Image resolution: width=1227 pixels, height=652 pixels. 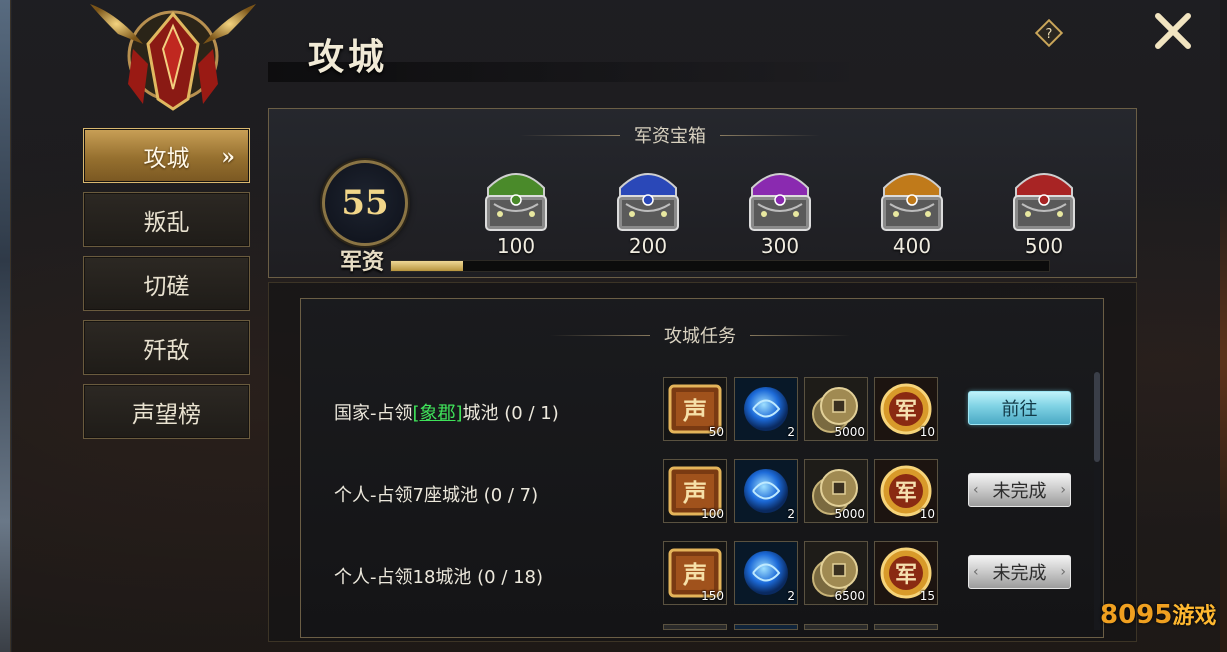 What do you see at coordinates (1158, 615) in the screenshot?
I see `site-watermark-logo: 8095游戏` at bounding box center [1158, 615].